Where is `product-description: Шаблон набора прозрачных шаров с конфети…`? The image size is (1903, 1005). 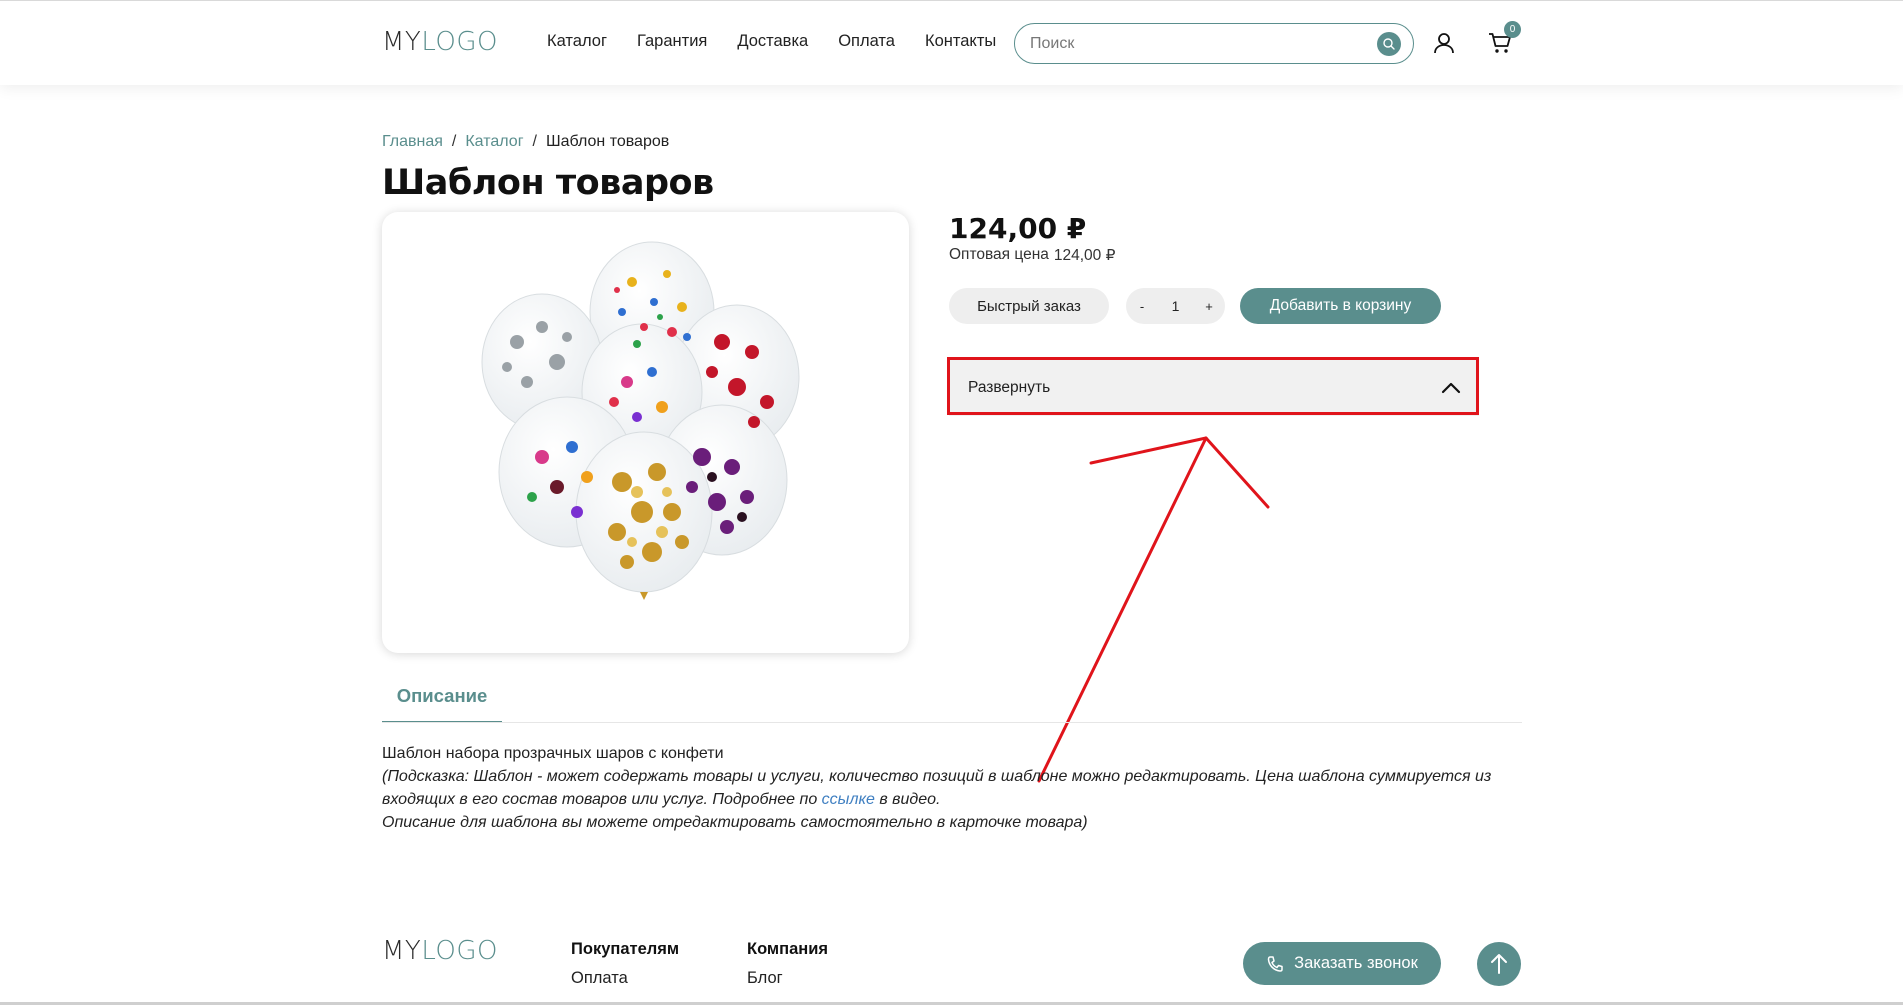
product-description: Шаблон набора прозрачных шаров с конфети… is located at coordinates (952, 788).